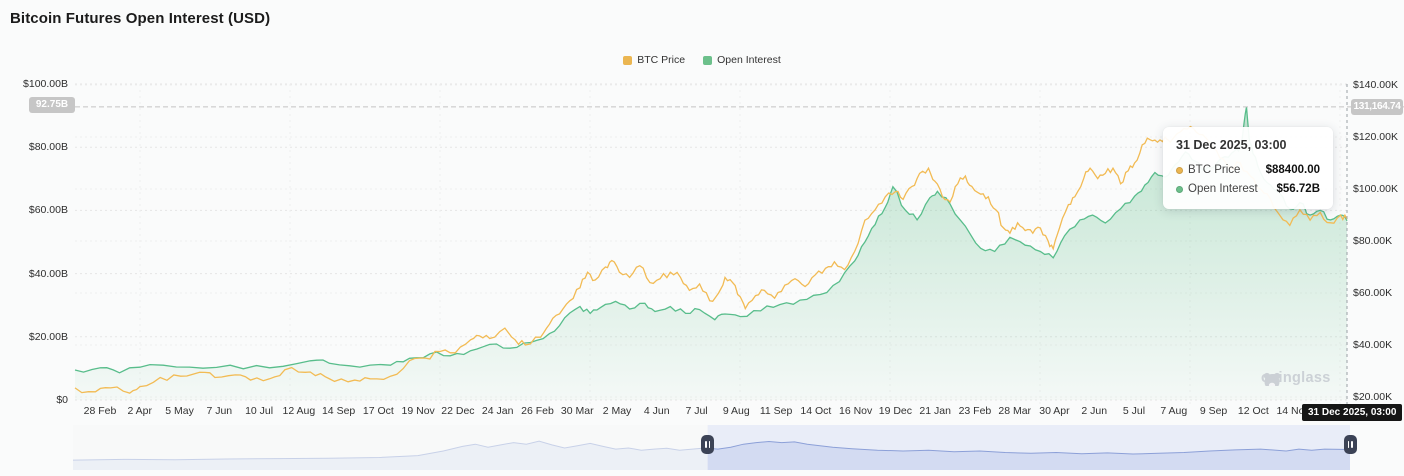 The image size is (1404, 476). What do you see at coordinates (48, 336) in the screenshot?
I see `y-left-tick: $20.00B` at bounding box center [48, 336].